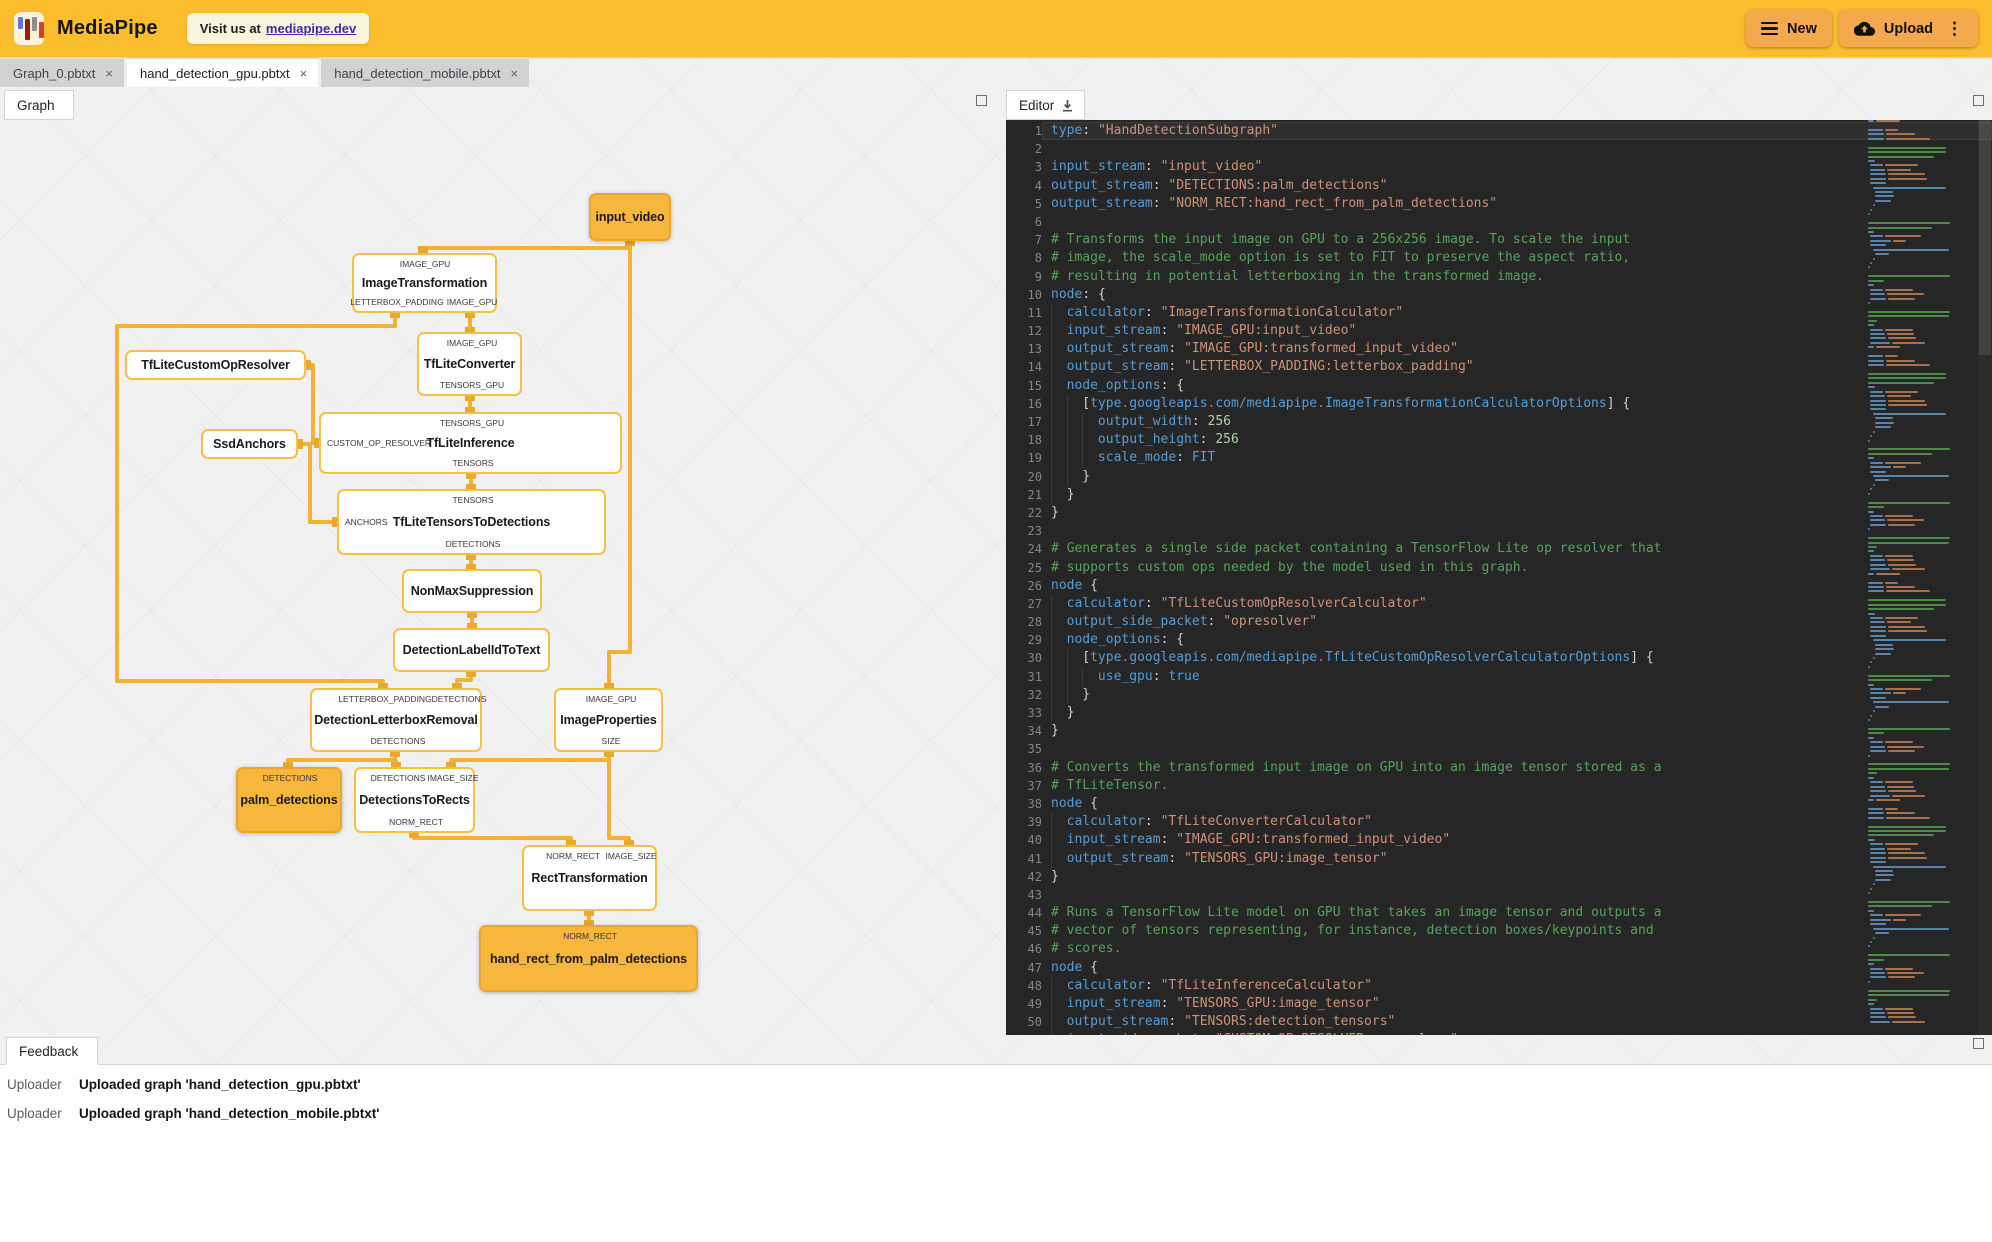 The image size is (1992, 1242). Describe the element at coordinates (1985, 237) in the screenshot. I see `scrollbar-thumb` at that location.